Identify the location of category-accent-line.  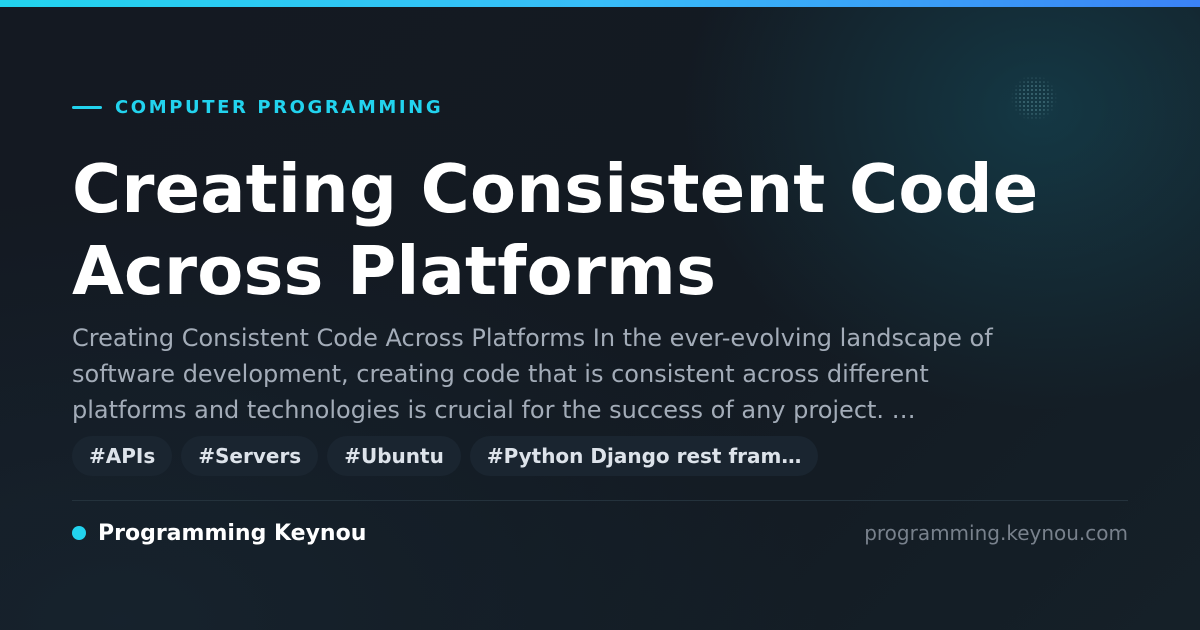
(87, 107).